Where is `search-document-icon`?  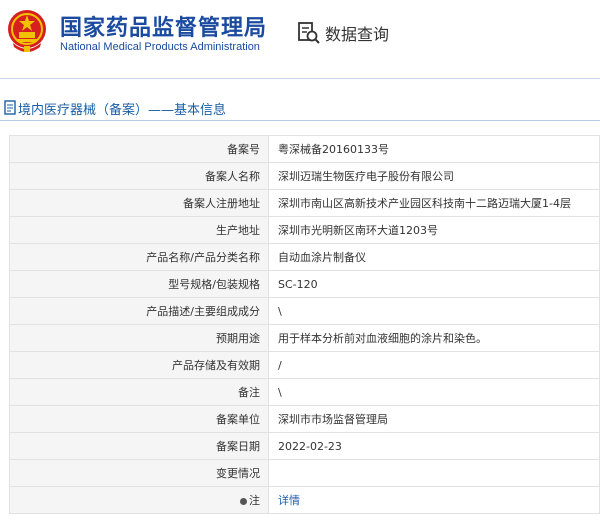
search-document-icon is located at coordinates (309, 33).